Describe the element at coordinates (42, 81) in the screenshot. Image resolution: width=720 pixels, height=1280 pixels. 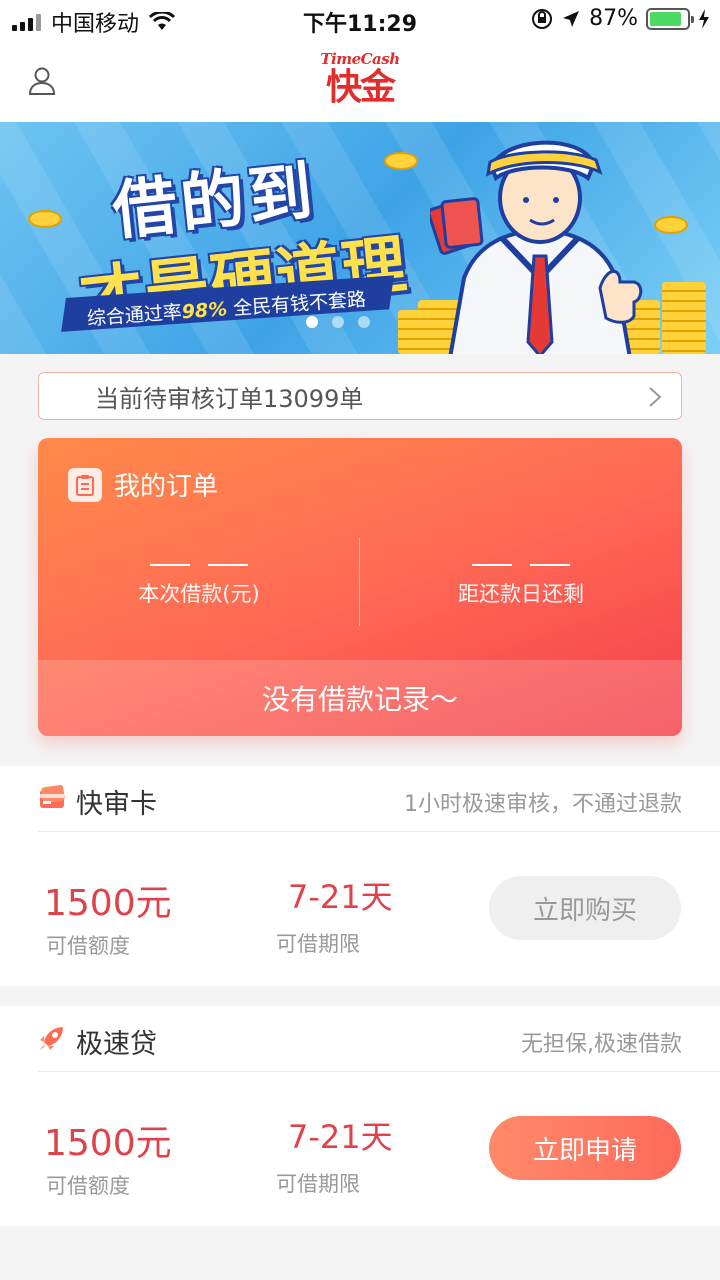
I see `user-icon` at that location.